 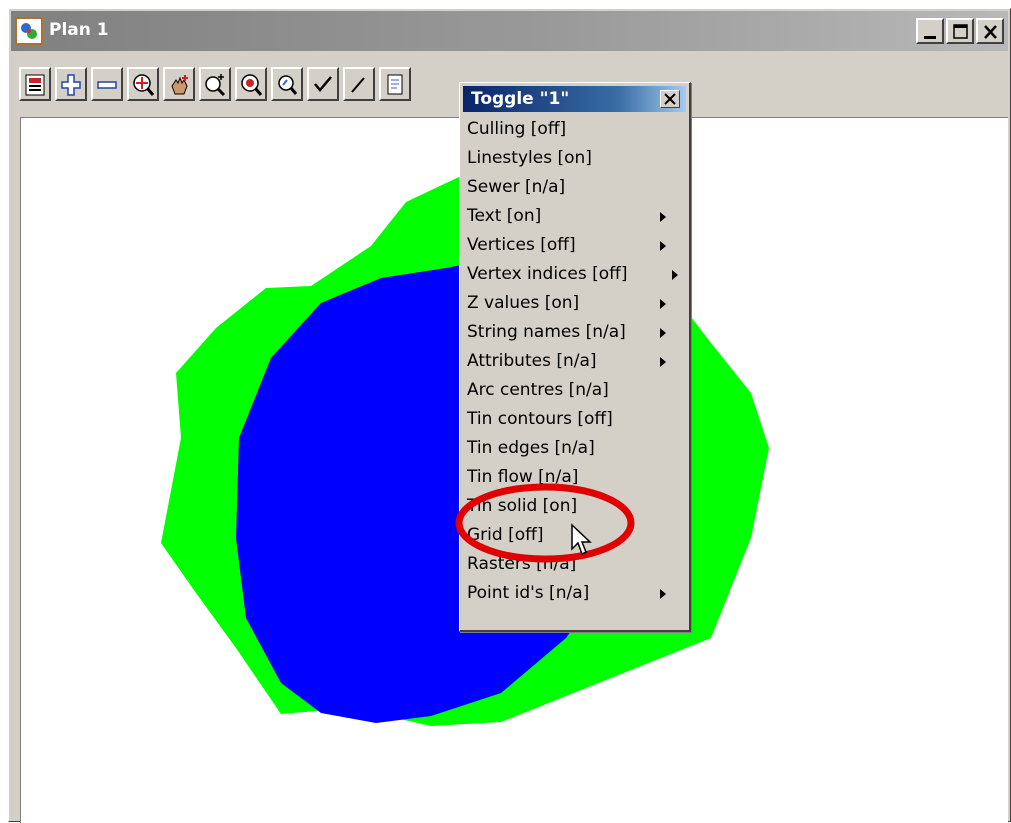 I want to click on search-button, so click(x=287, y=84).